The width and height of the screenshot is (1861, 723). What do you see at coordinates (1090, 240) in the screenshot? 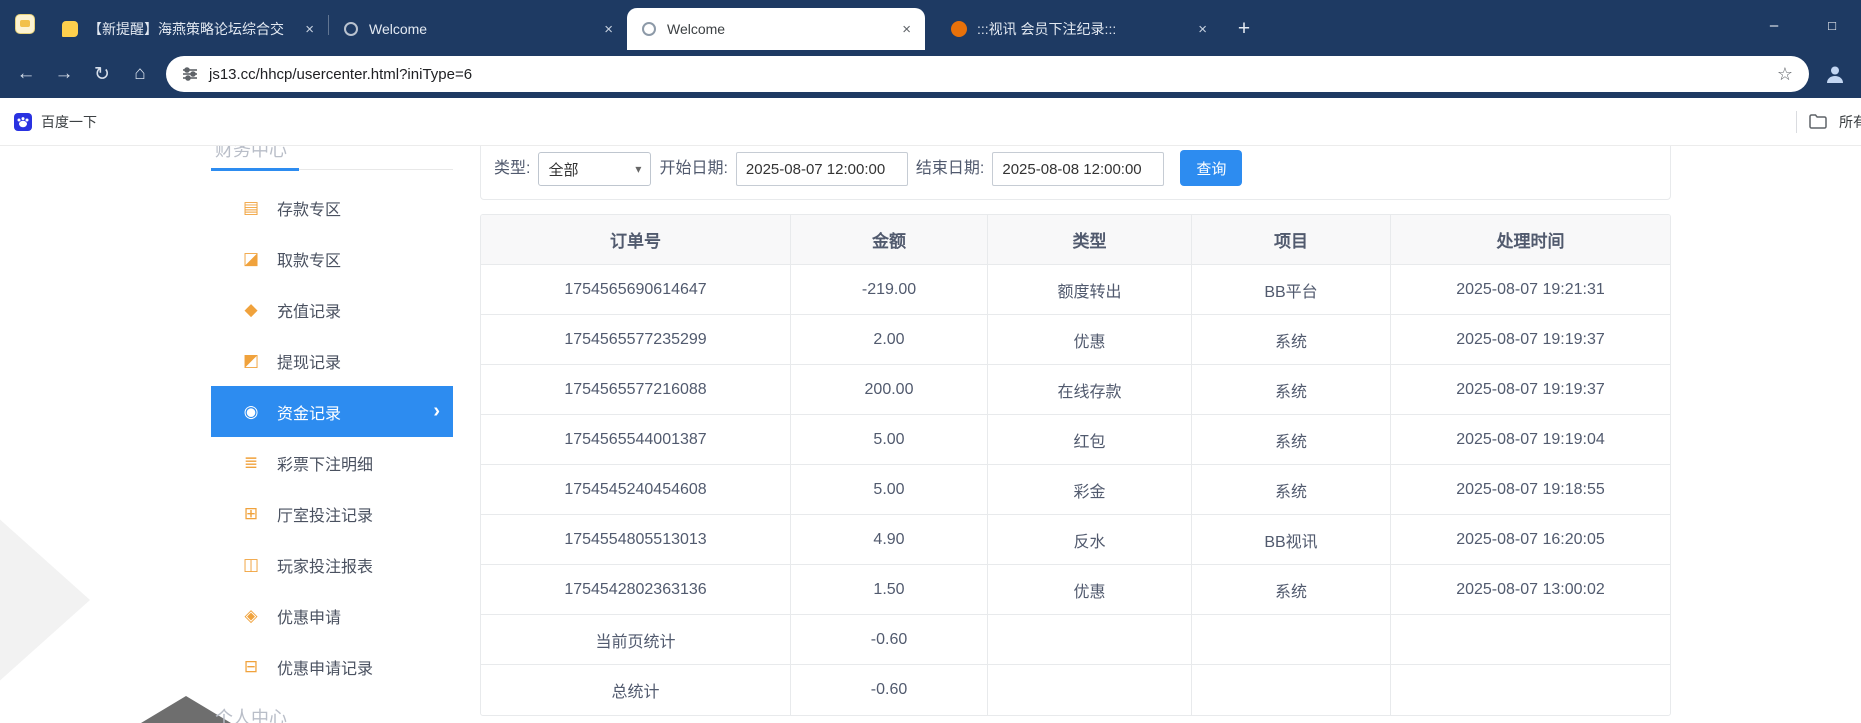
I see `header-type: 类型` at bounding box center [1090, 240].